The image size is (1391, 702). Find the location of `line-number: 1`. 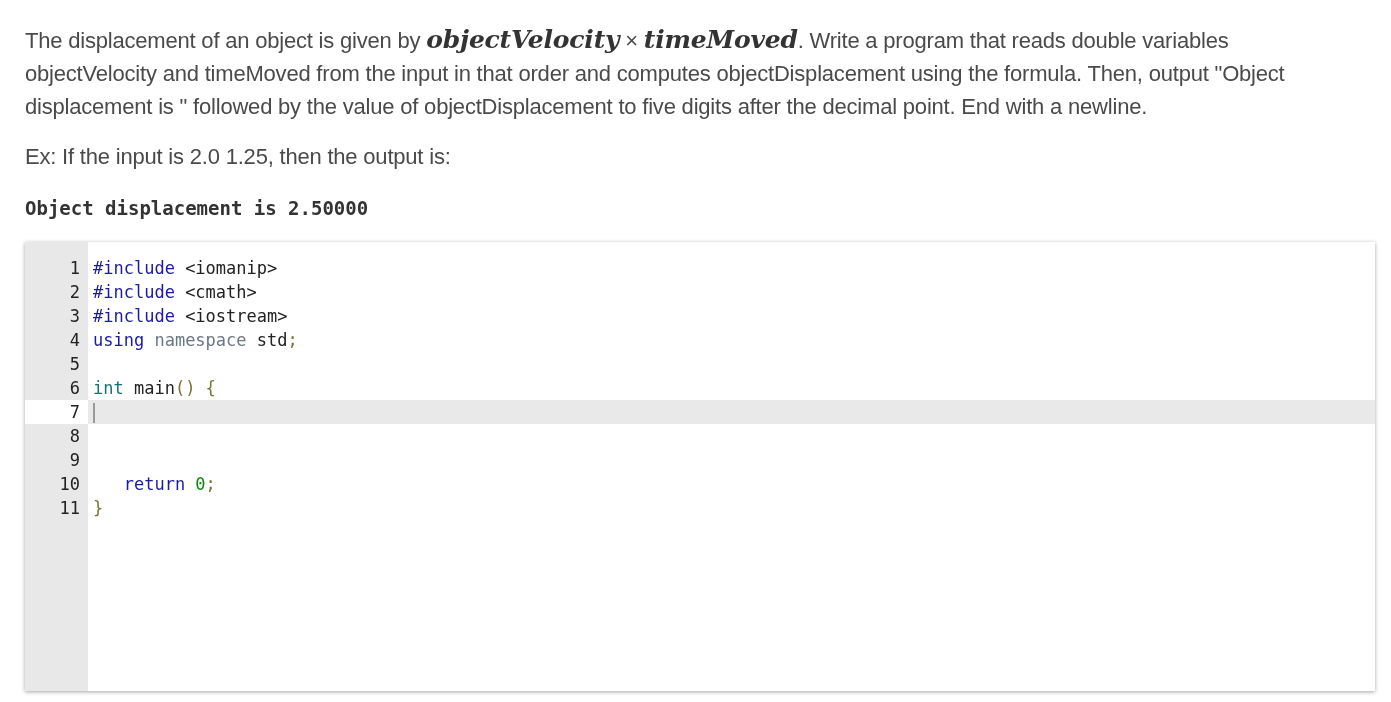

line-number: 1 is located at coordinates (74, 268).